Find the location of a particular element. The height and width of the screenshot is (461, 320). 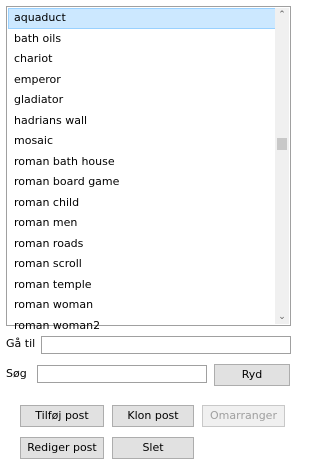

delete-entry-button: Slet is located at coordinates (153, 448).